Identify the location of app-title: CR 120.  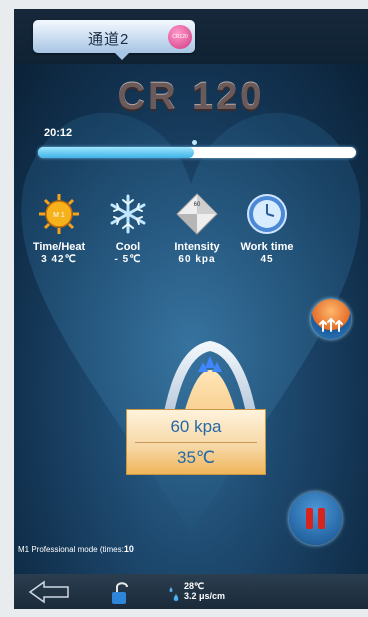
(191, 97).